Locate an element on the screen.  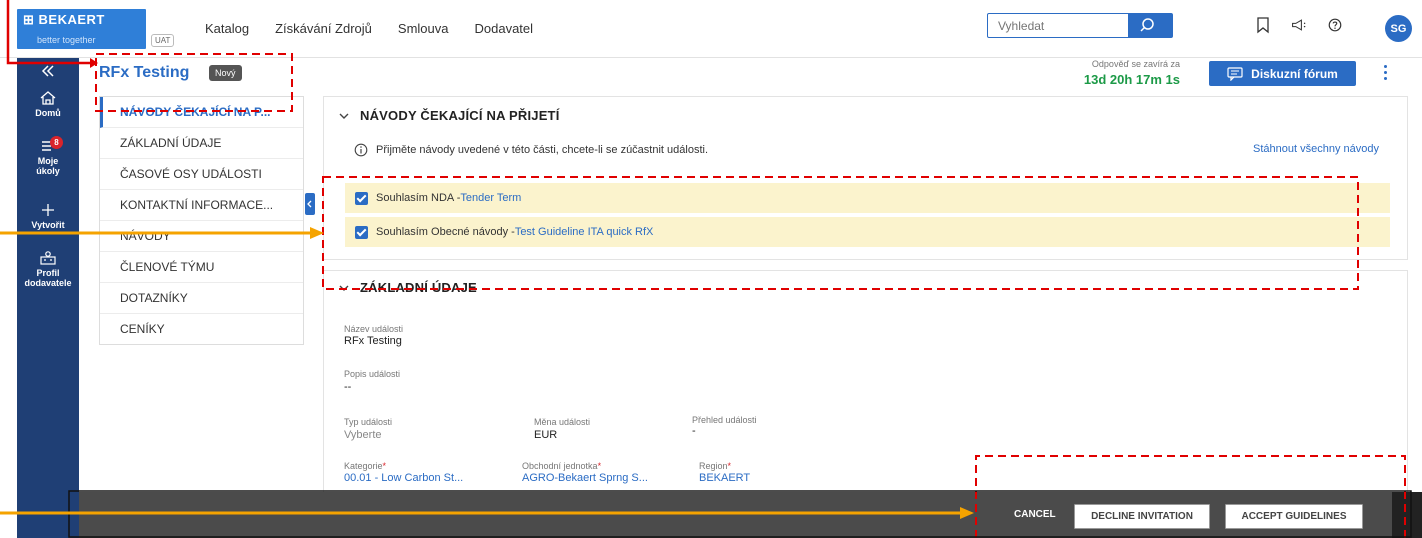
search-button is located at coordinates (1150, 25).